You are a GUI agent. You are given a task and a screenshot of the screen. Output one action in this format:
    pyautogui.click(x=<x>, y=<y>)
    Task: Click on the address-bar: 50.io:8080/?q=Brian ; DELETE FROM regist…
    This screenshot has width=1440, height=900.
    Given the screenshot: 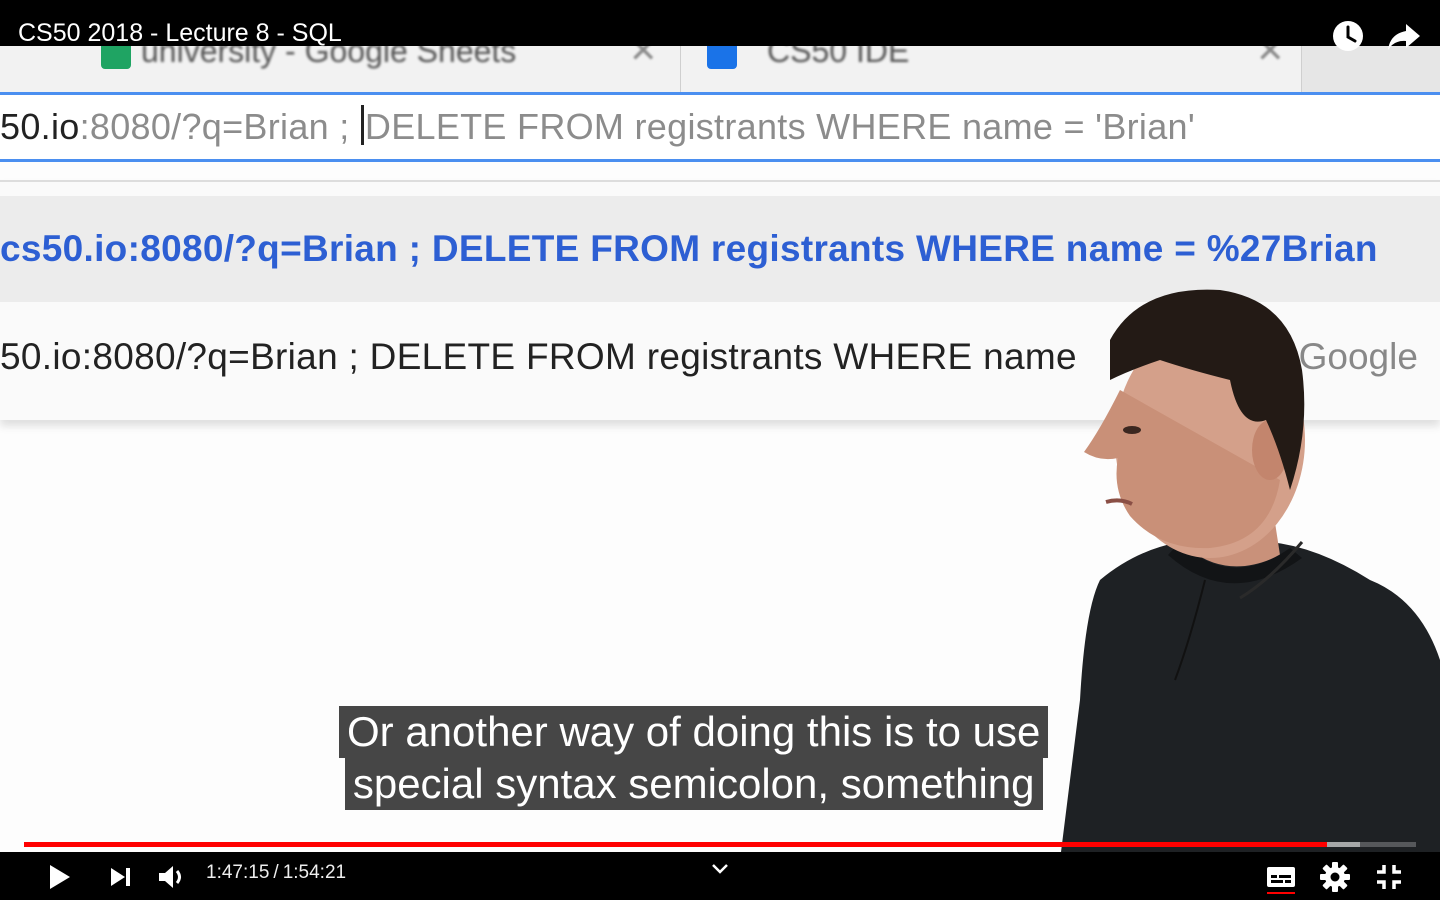 What is the action you would take?
    pyautogui.click(x=720, y=127)
    